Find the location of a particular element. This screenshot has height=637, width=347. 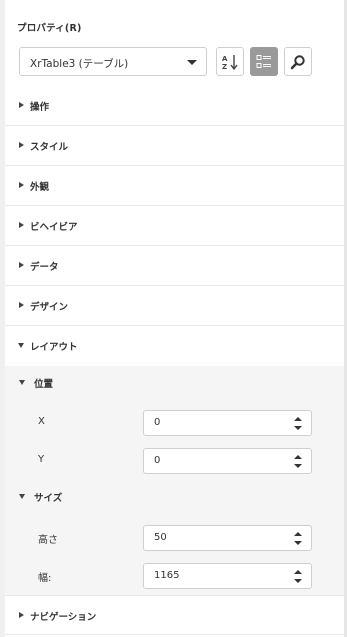

search-icon is located at coordinates (297, 61).